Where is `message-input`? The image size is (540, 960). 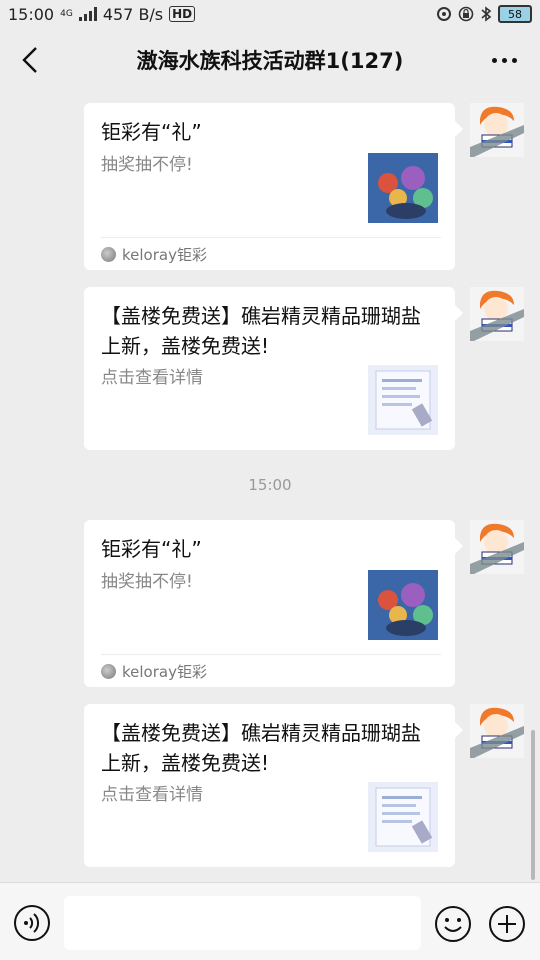
message-input is located at coordinates (242, 923).